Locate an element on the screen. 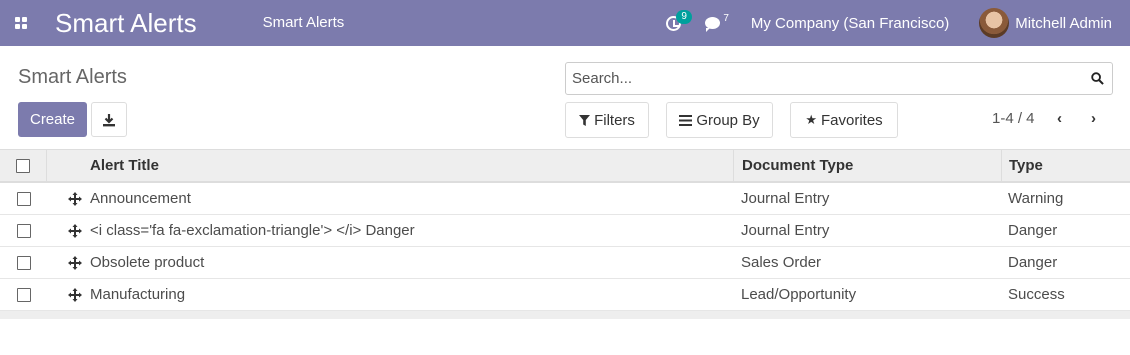 This screenshot has width=1130, height=355. download-icon is located at coordinates (109, 119).